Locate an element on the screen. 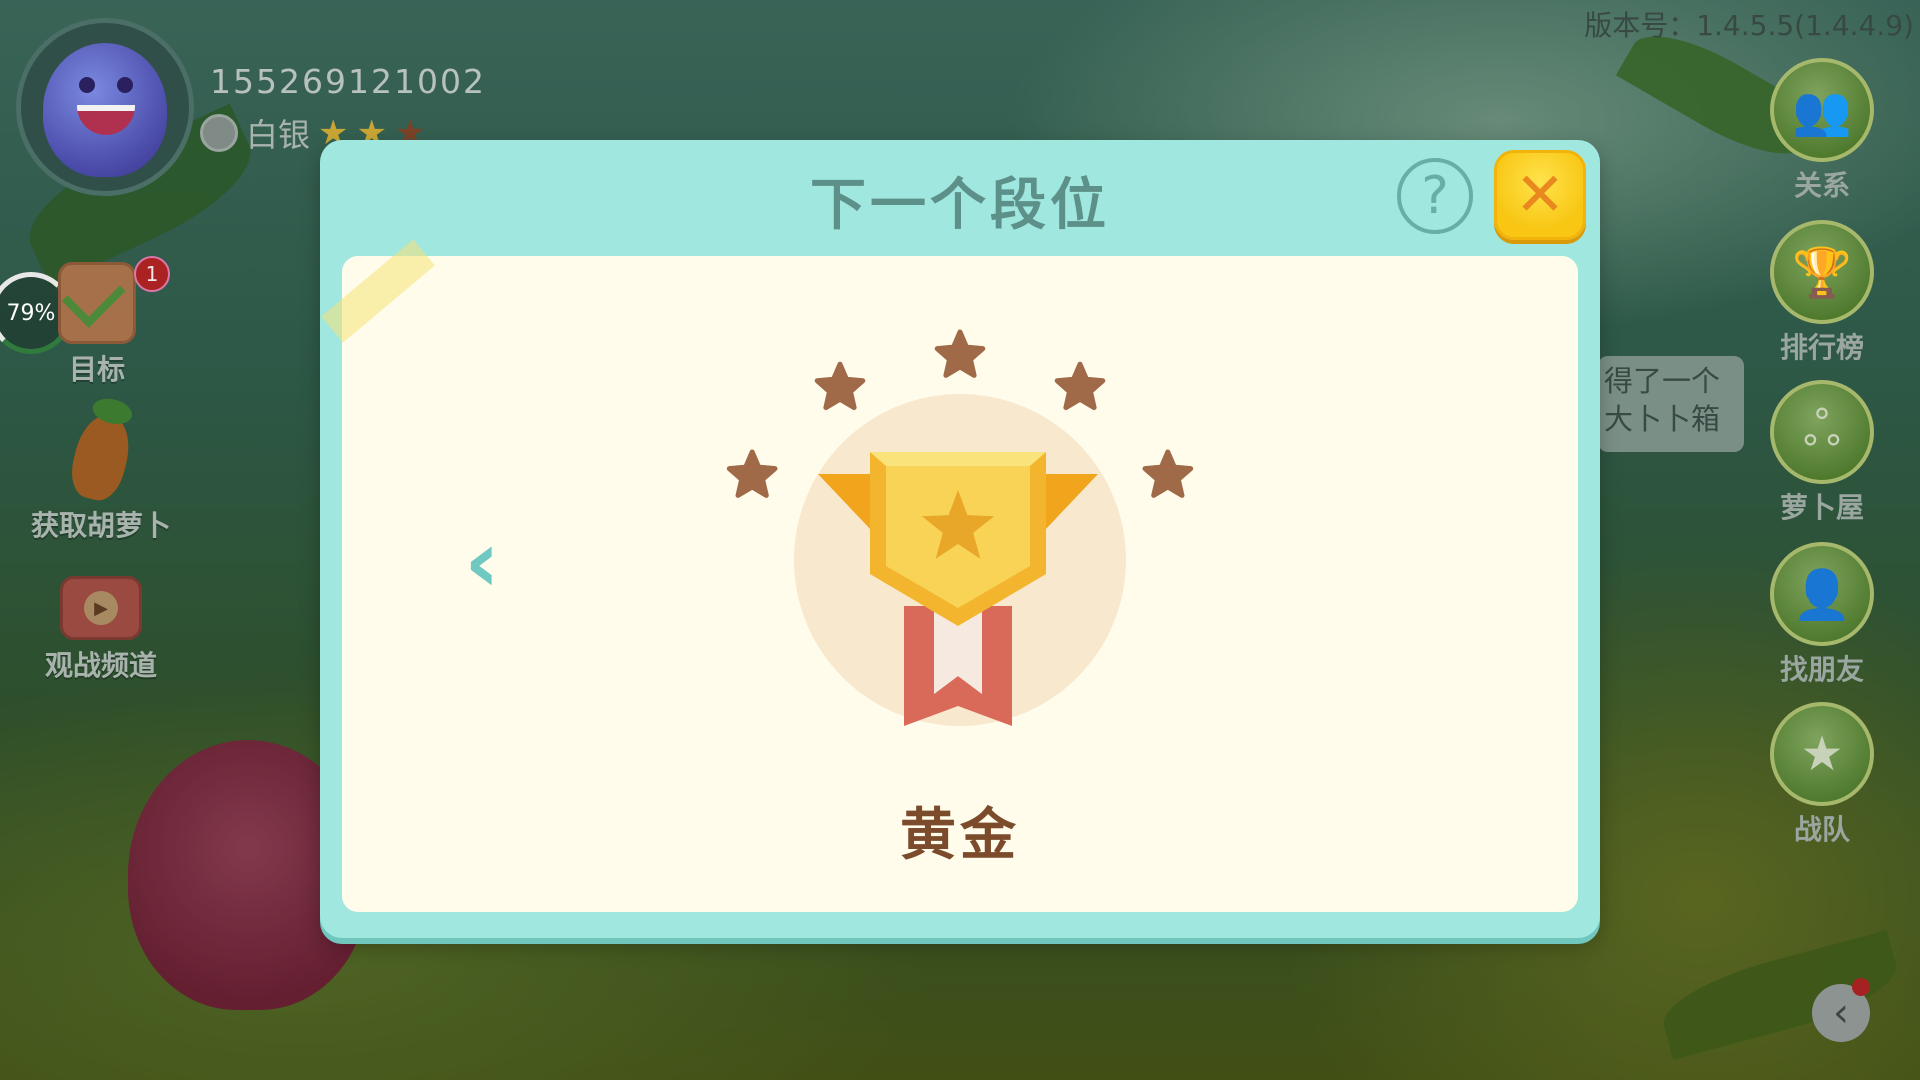 The image size is (1920, 1080). bubble-line: 大卜卜箱 is located at coordinates (1662, 419).